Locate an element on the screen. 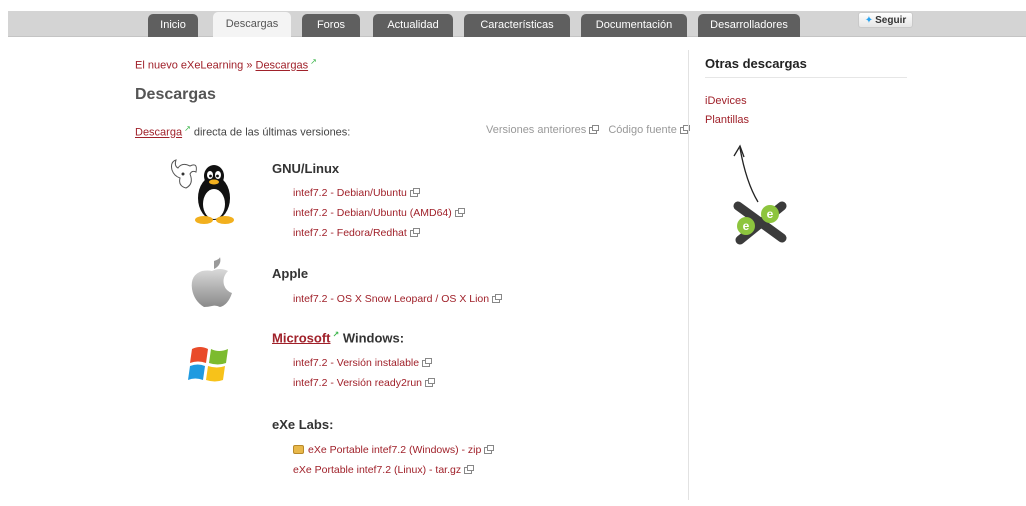 This screenshot has height=506, width=1026. gnu-head-icon is located at coordinates (184, 174).